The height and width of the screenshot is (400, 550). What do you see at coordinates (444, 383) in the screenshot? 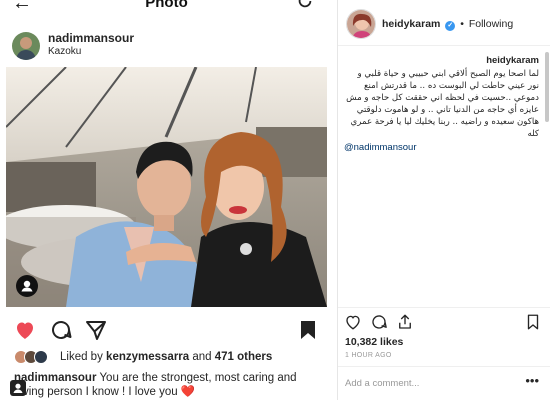
I see `comment-bar: Add a comment... •••` at bounding box center [444, 383].